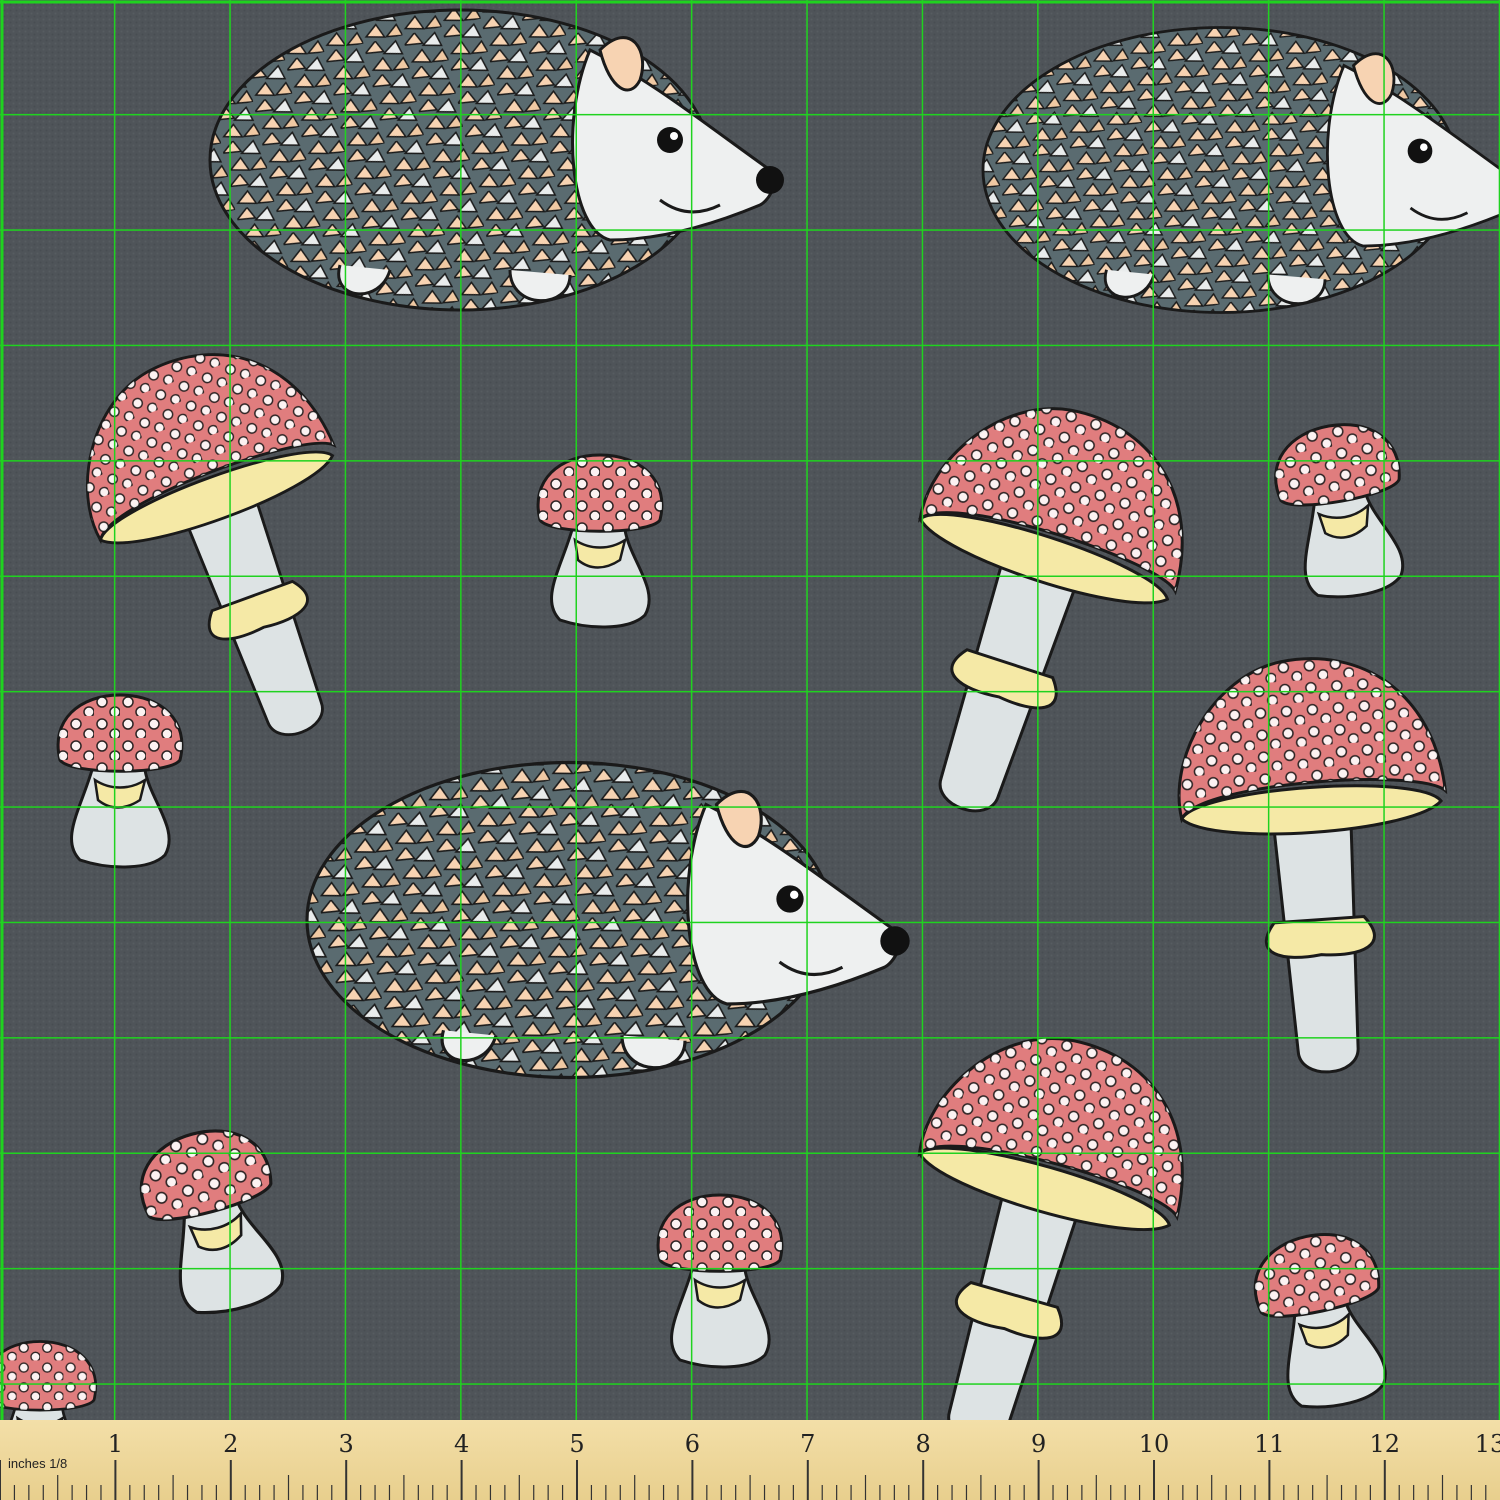 This screenshot has width=1500, height=1500. What do you see at coordinates (692, 1444) in the screenshot?
I see `ruler-number: 6` at bounding box center [692, 1444].